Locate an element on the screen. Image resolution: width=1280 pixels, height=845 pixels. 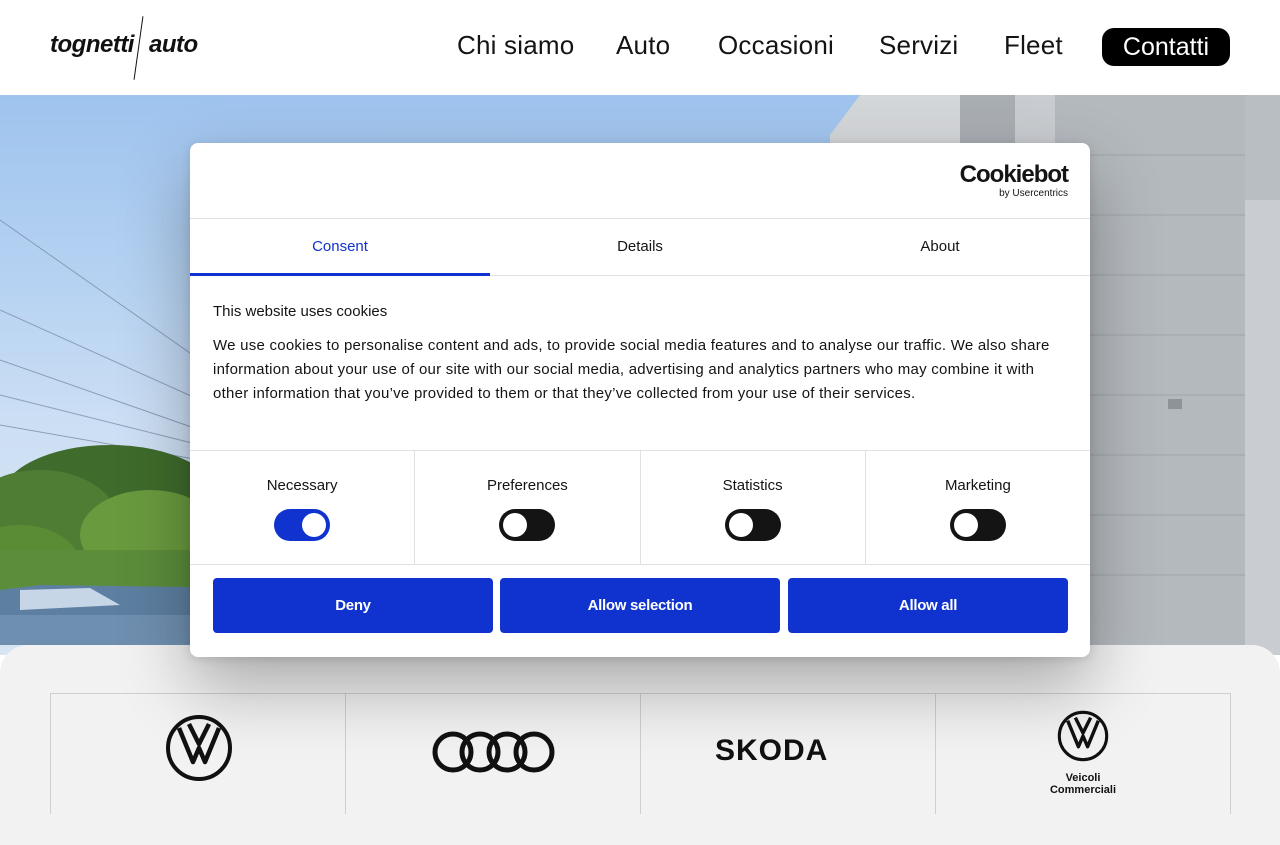
toggle-necessary-group: Necessary is located at coordinates (303, 507).